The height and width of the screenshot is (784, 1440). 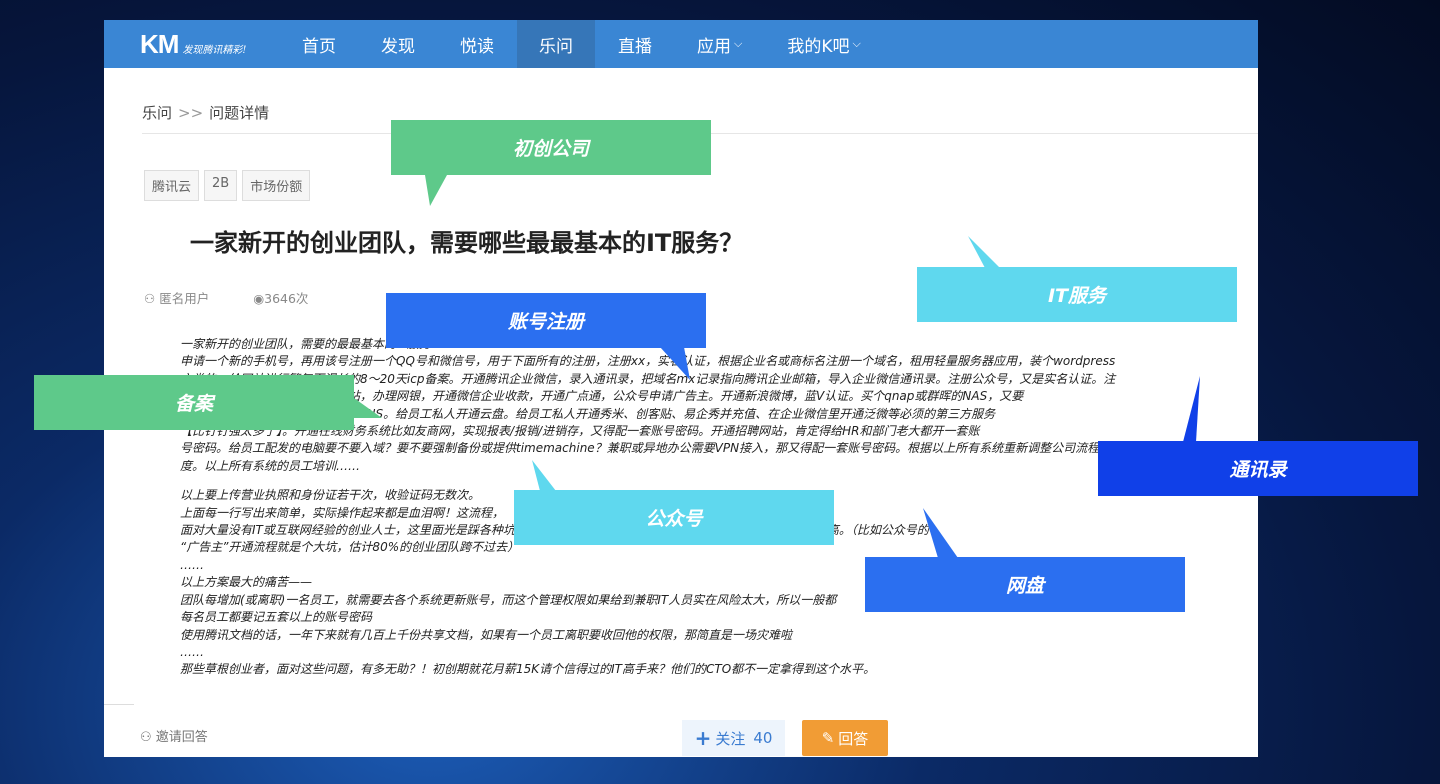 What do you see at coordinates (286, 298) in the screenshot?
I see `view-count: 3646次` at bounding box center [286, 298].